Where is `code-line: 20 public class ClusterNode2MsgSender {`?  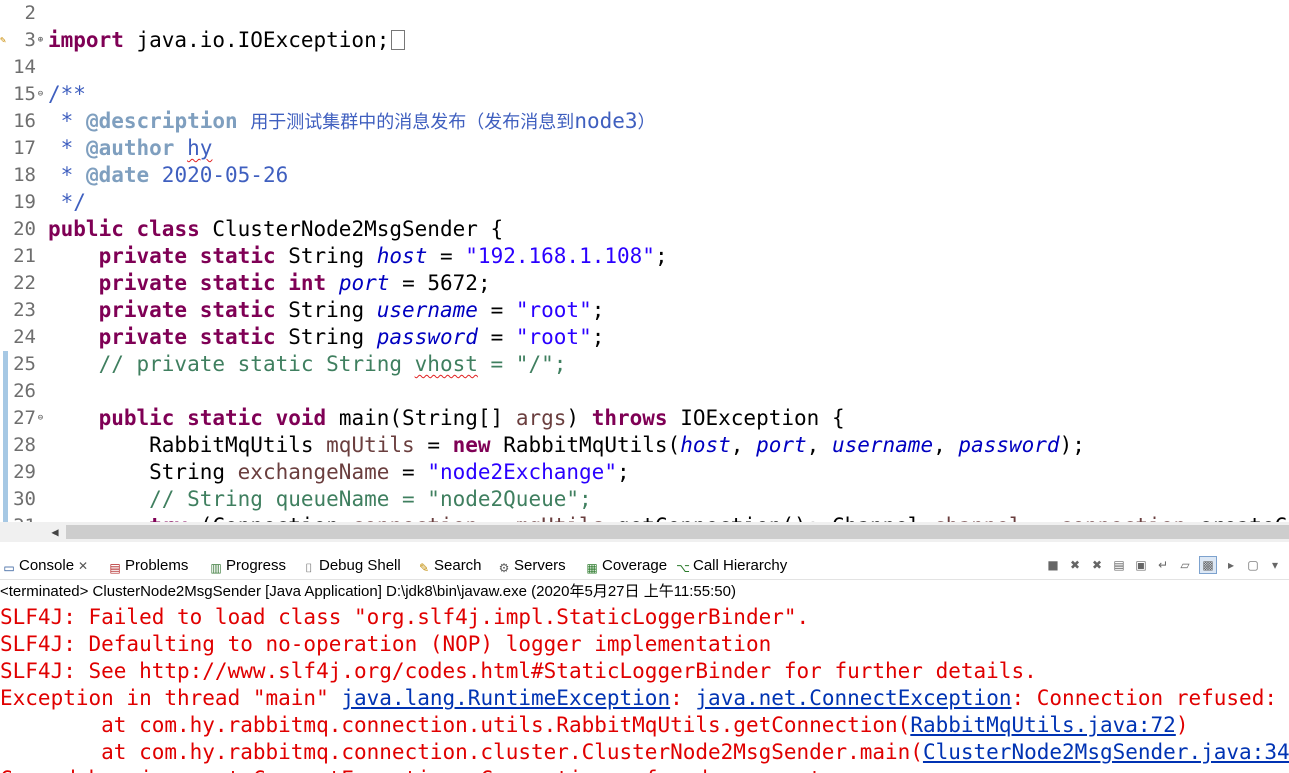
code-line: 20 public class ClusterNode2MsgSender { is located at coordinates (644, 229).